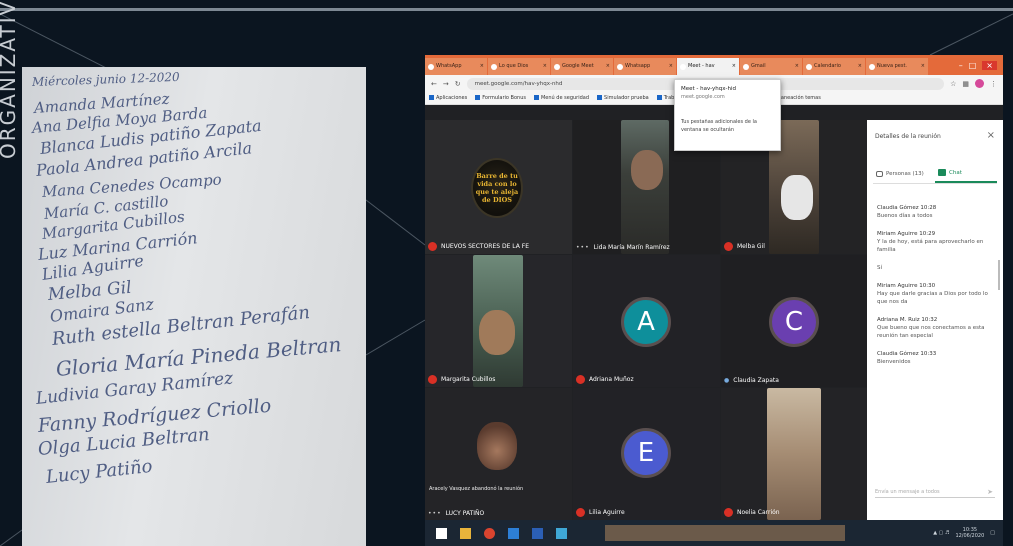 Image resolution: width=1013 pixels, height=546 pixels. I want to click on maximize-icon: □, so click(973, 65).